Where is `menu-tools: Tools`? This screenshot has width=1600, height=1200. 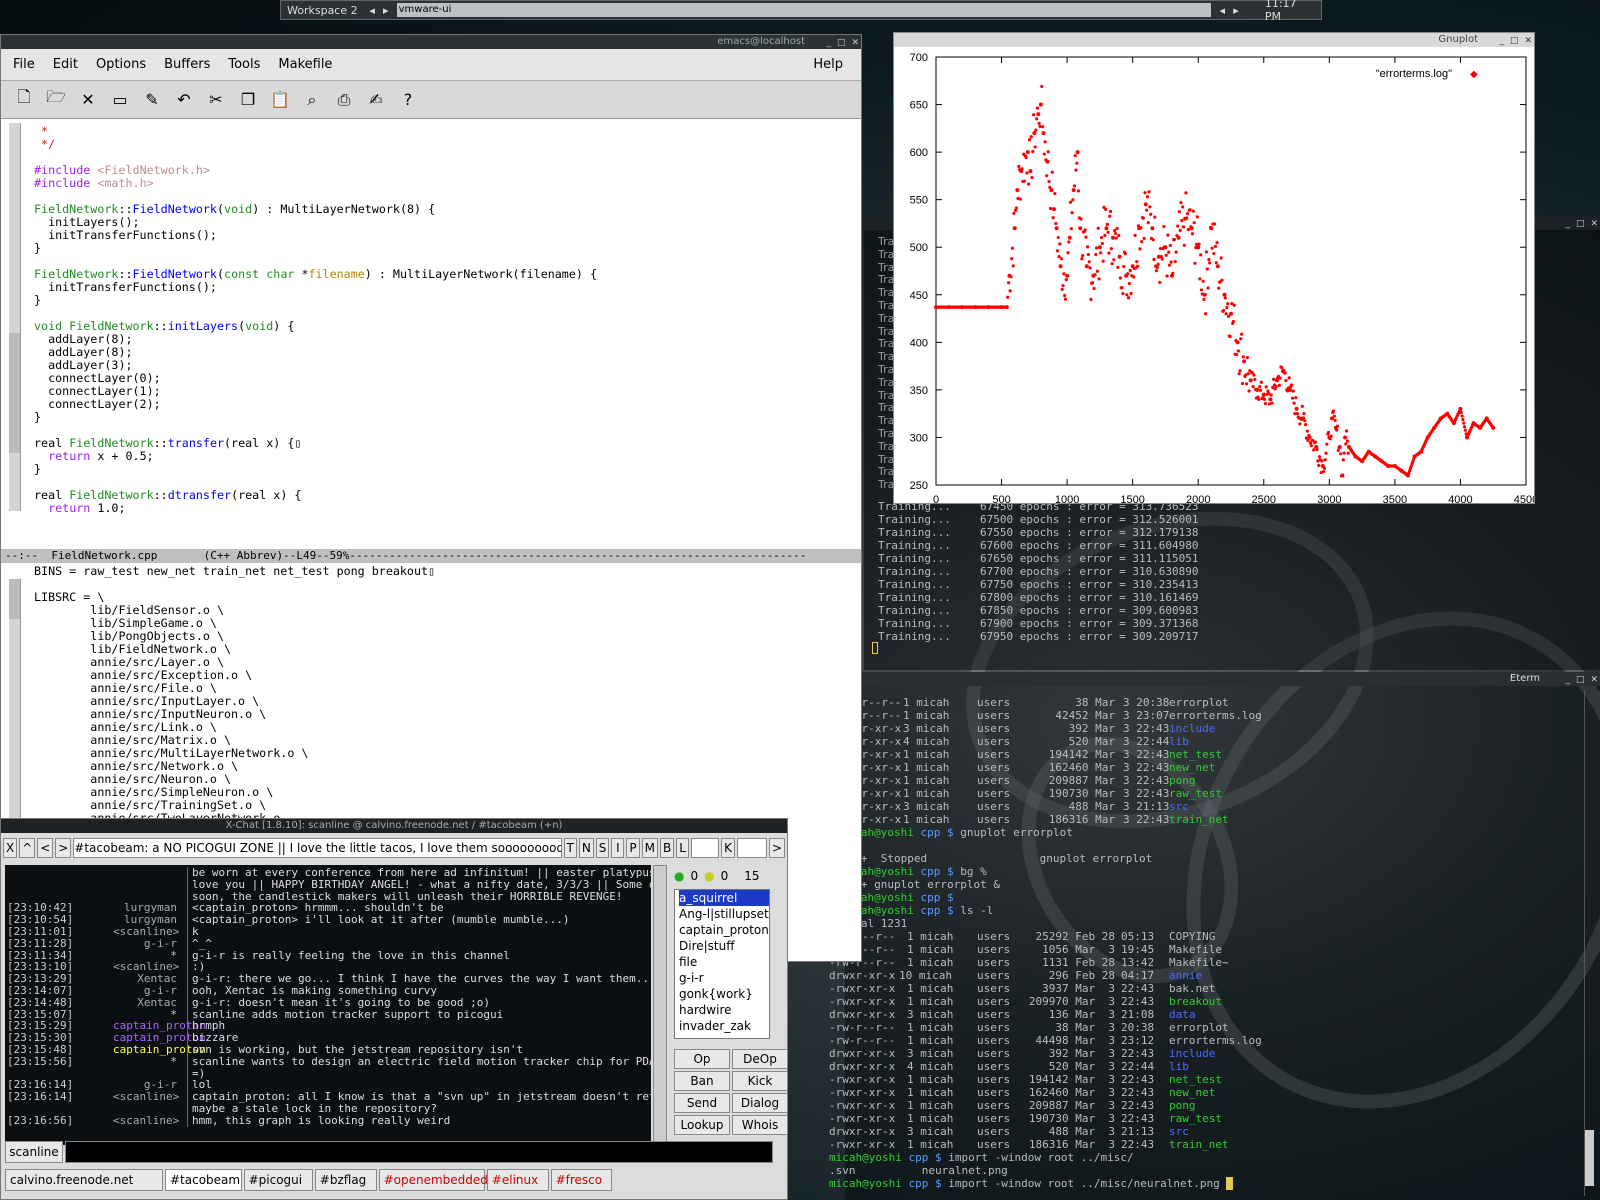
menu-tools: Tools is located at coordinates (244, 64).